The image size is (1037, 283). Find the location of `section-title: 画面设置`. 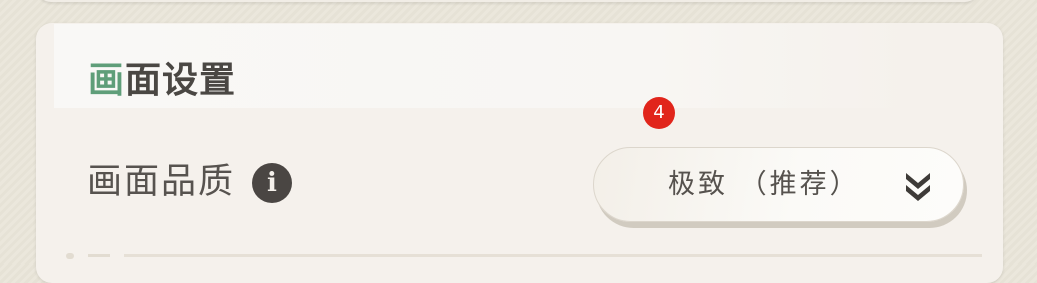

section-title: 画面设置 is located at coordinates (162, 81).